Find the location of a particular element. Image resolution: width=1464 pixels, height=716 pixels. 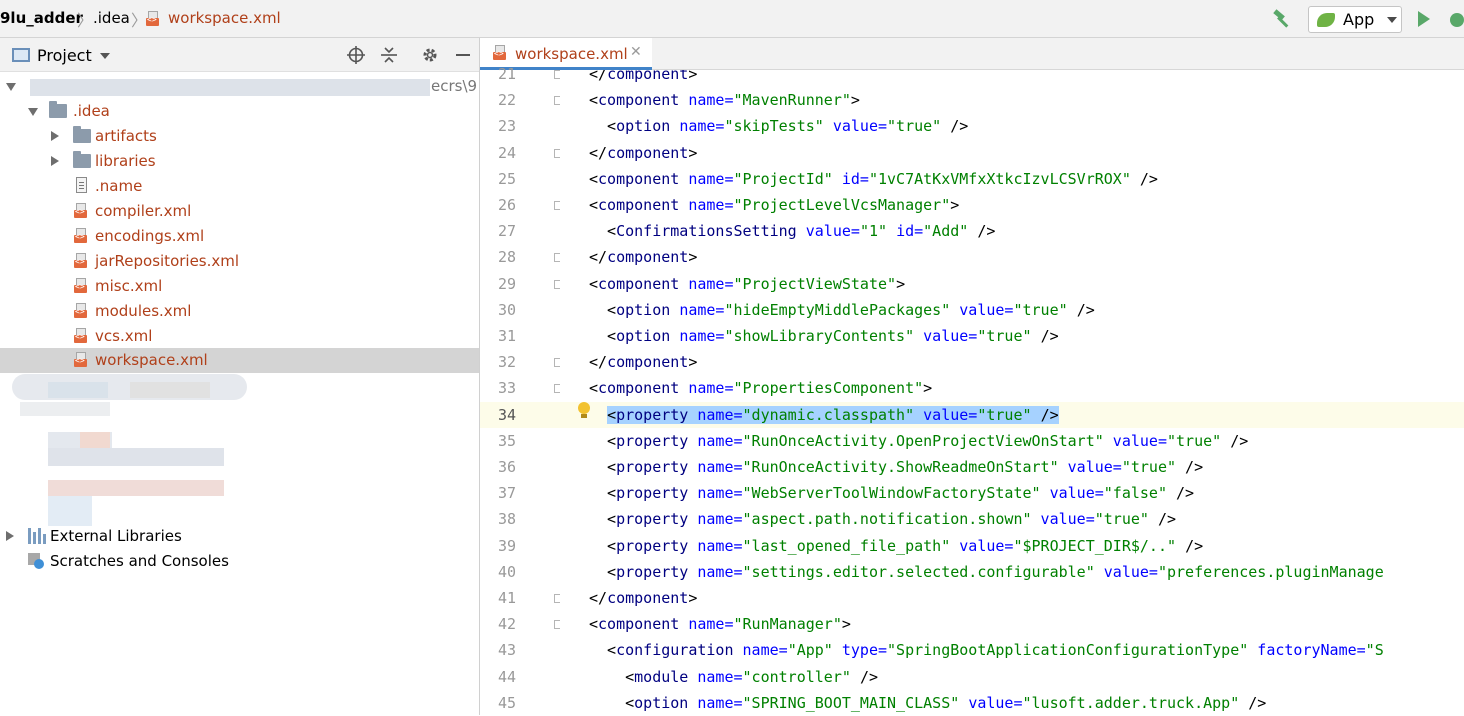

tree-item-jarrepositories-xml: jarRepositories.xml is located at coordinates (239, 261).